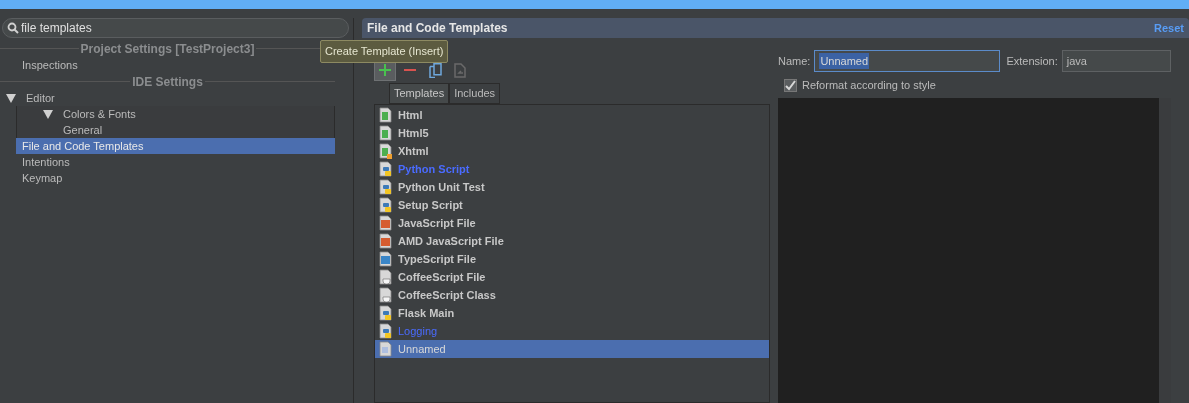 This screenshot has height=403, width=1189. What do you see at coordinates (435, 70) in the screenshot?
I see `copy-icon` at bounding box center [435, 70].